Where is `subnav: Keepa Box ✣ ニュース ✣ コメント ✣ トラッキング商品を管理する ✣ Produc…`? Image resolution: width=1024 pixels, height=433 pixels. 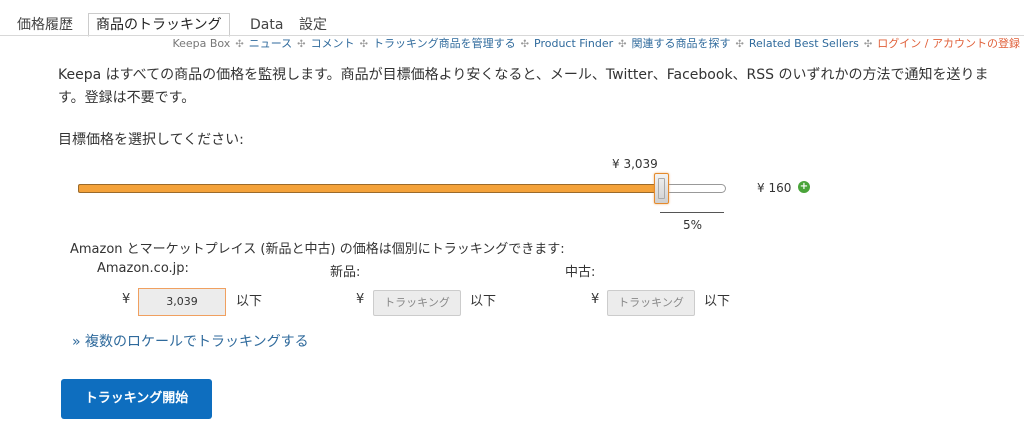 subnav: Keepa Box ✣ ニュース ✣ コメント ✣ トラッキング商品を管理する ✣ Produc… is located at coordinates (510, 44).